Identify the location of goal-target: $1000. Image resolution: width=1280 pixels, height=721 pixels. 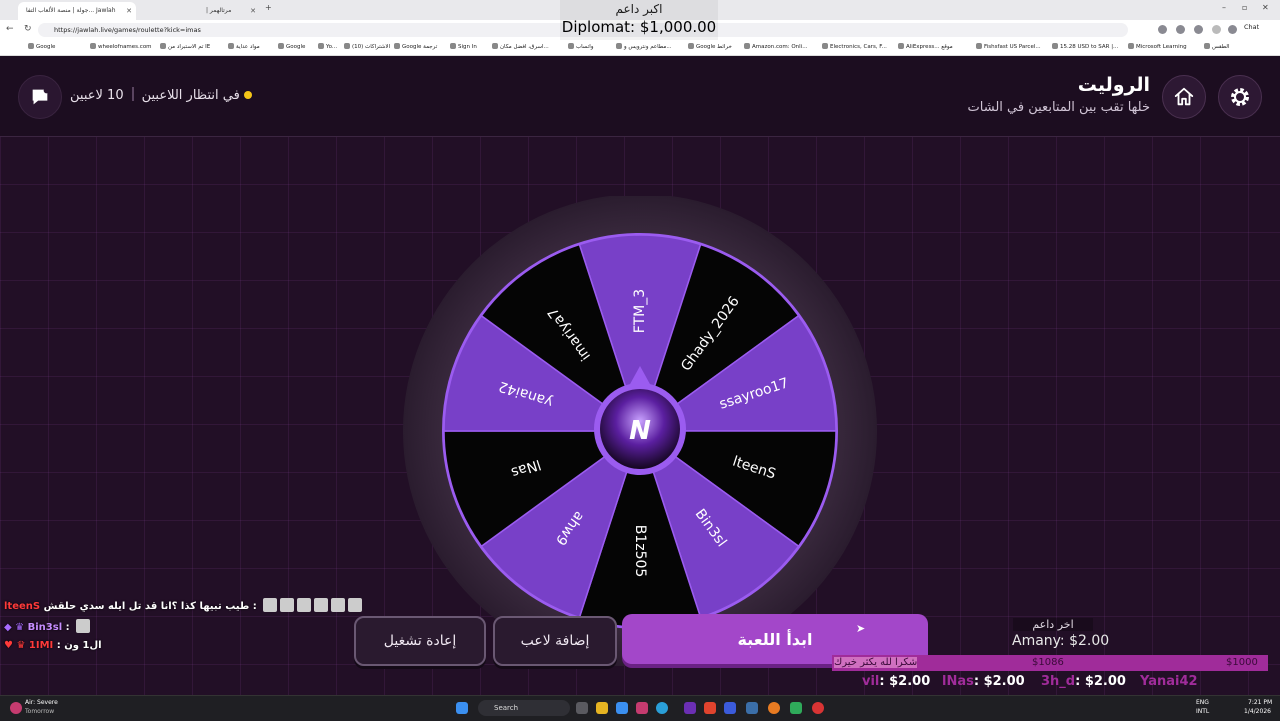
(1242, 662).